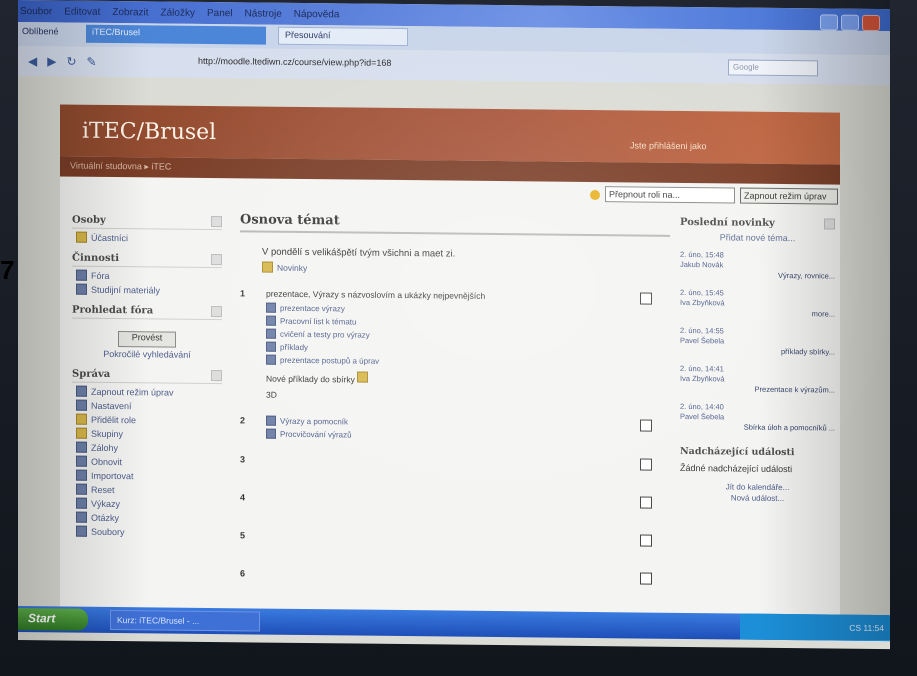  I want to click on minimize-button, so click(829, 22).